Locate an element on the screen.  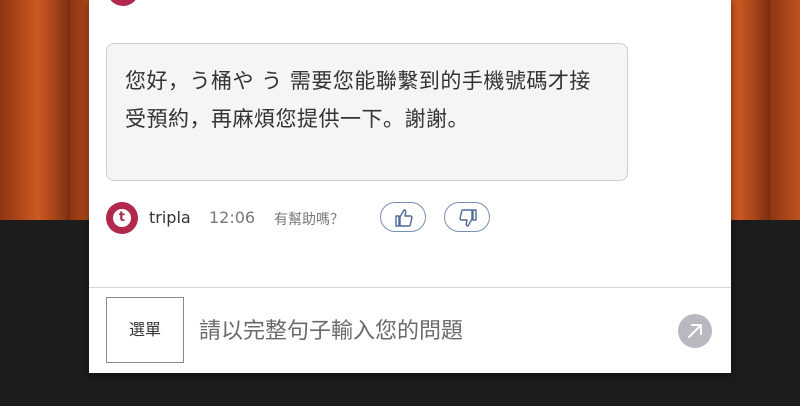
avatar-letter: t is located at coordinates (122, 218).